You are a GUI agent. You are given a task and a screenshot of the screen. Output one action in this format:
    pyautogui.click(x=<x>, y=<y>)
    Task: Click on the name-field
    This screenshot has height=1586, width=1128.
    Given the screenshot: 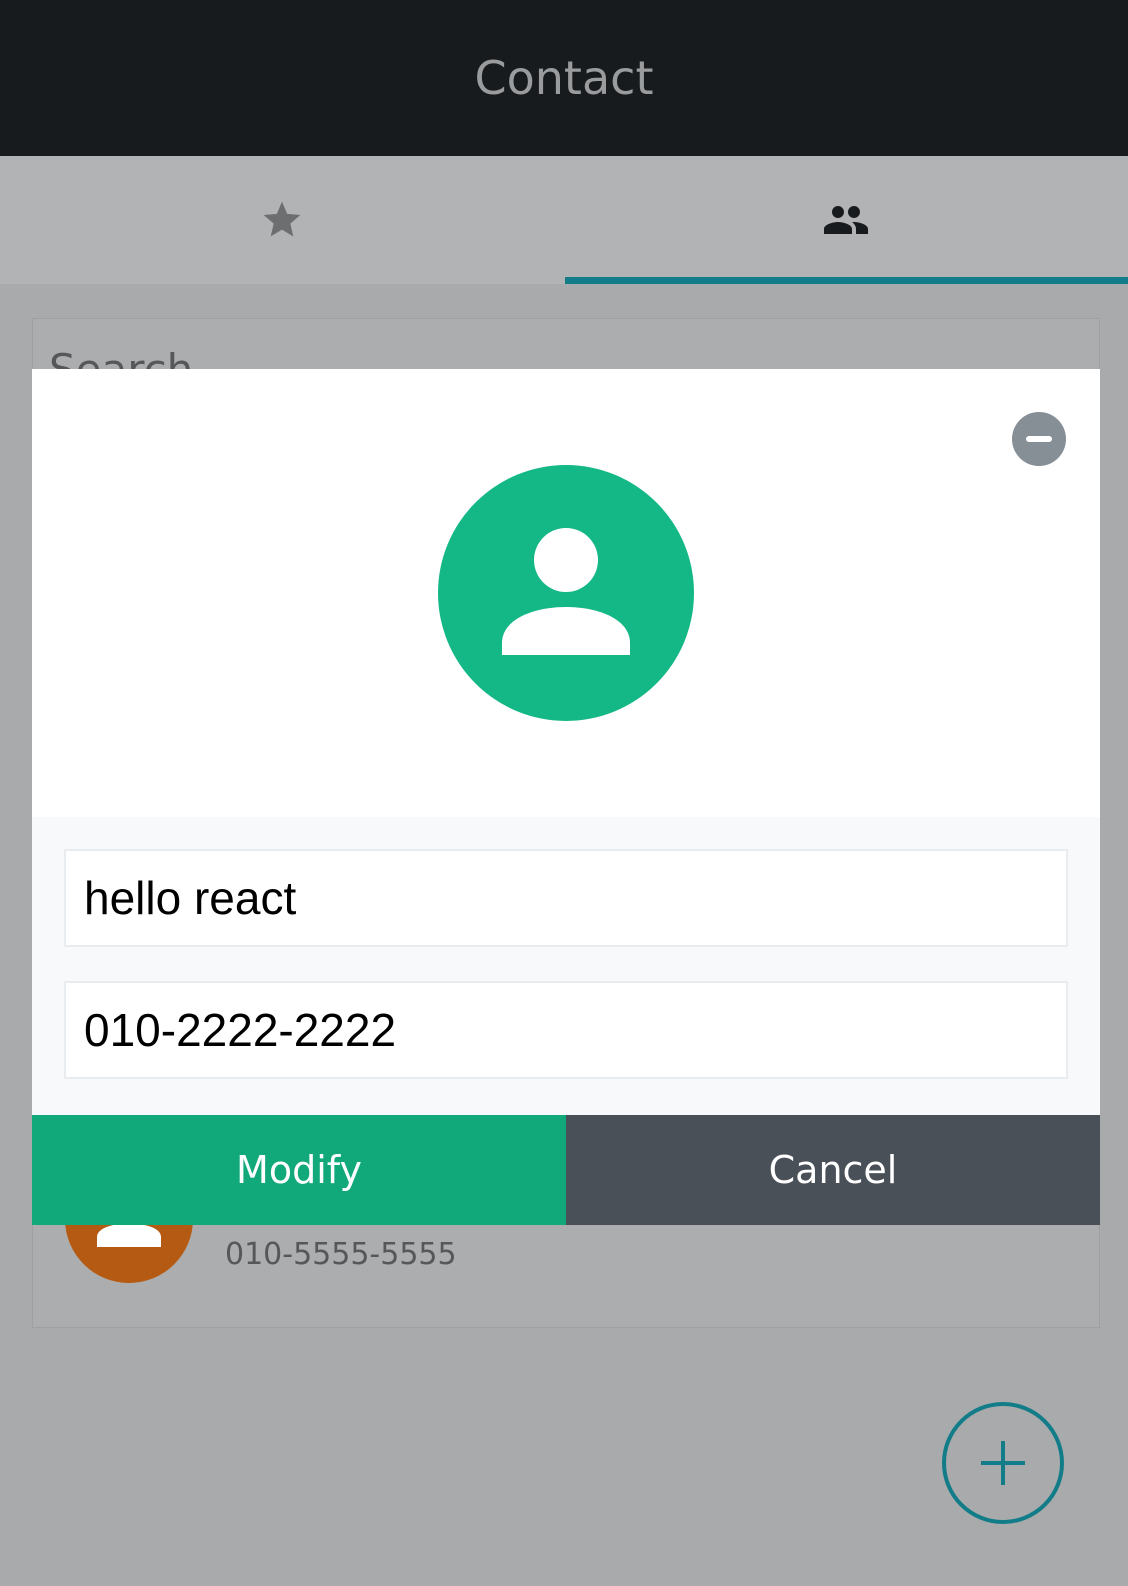 What is the action you would take?
    pyautogui.click(x=566, y=898)
    